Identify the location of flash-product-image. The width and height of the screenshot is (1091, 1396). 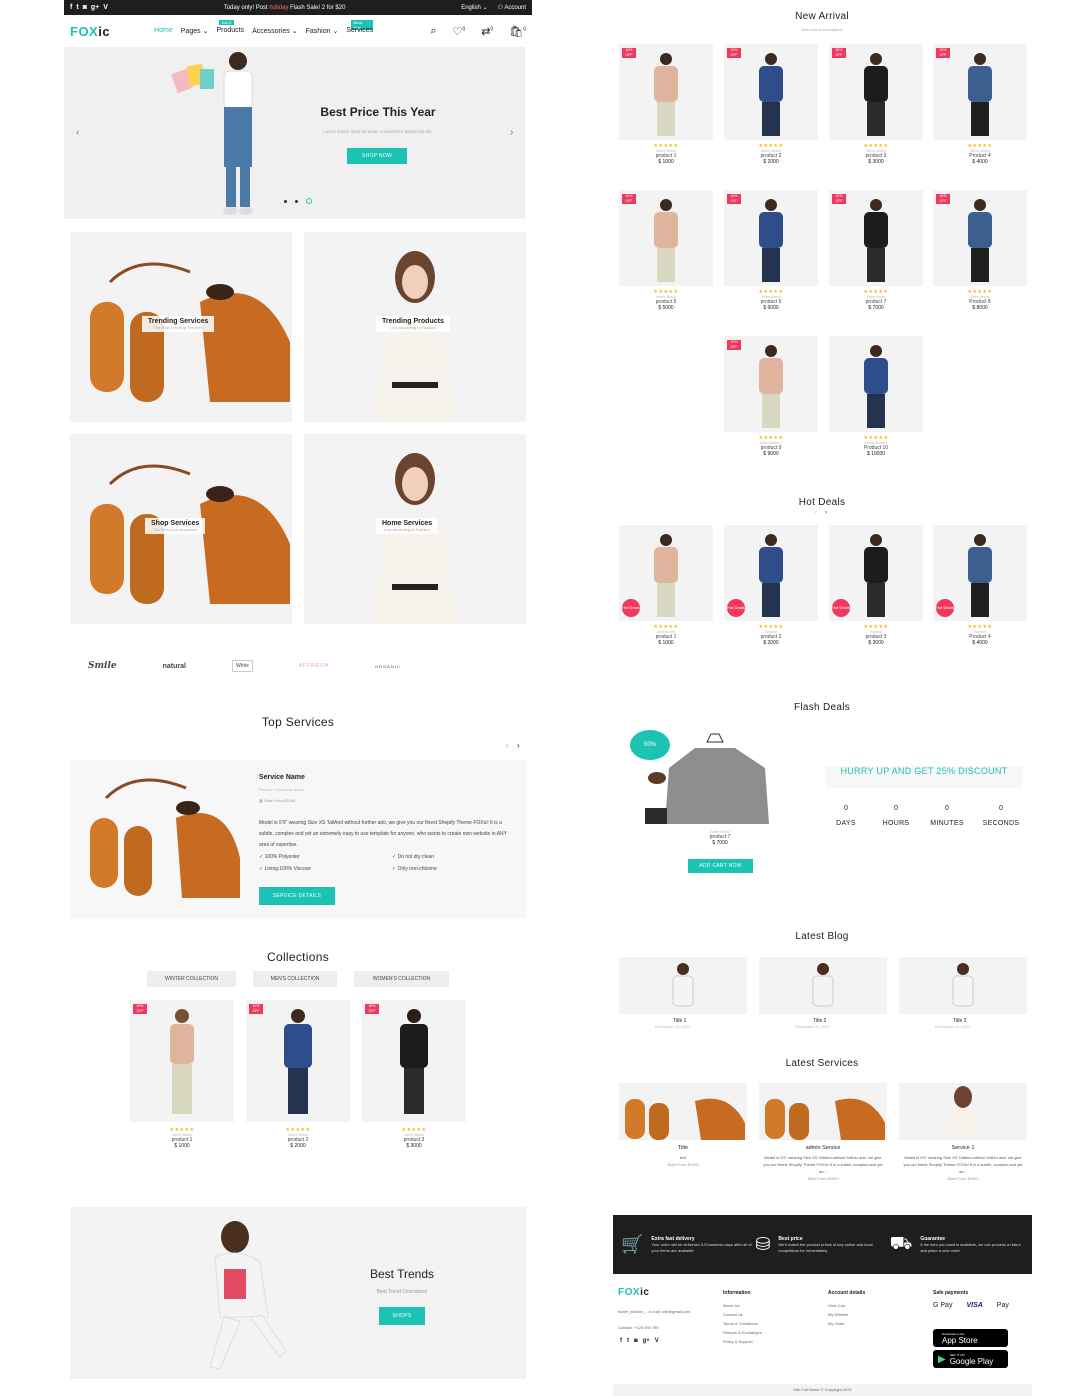
(715, 778).